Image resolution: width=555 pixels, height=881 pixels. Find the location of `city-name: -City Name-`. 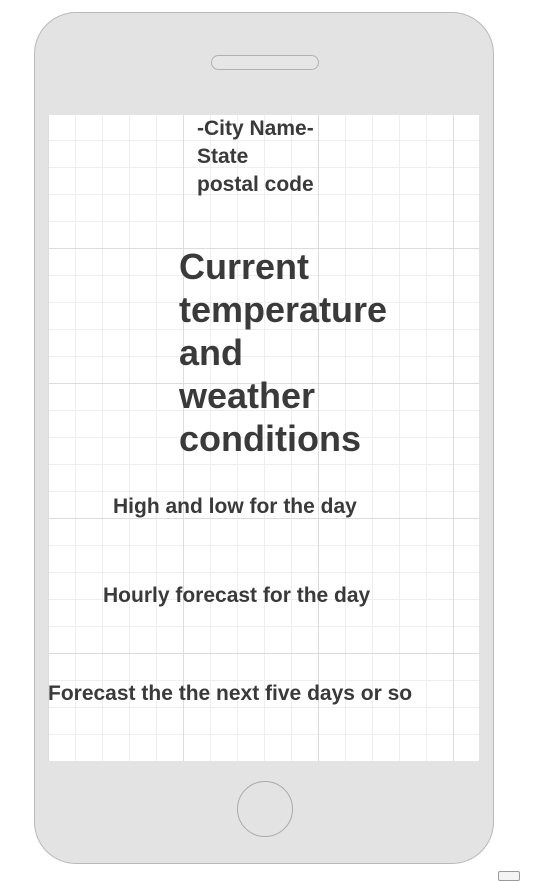

city-name: -City Name- is located at coordinates (255, 128).